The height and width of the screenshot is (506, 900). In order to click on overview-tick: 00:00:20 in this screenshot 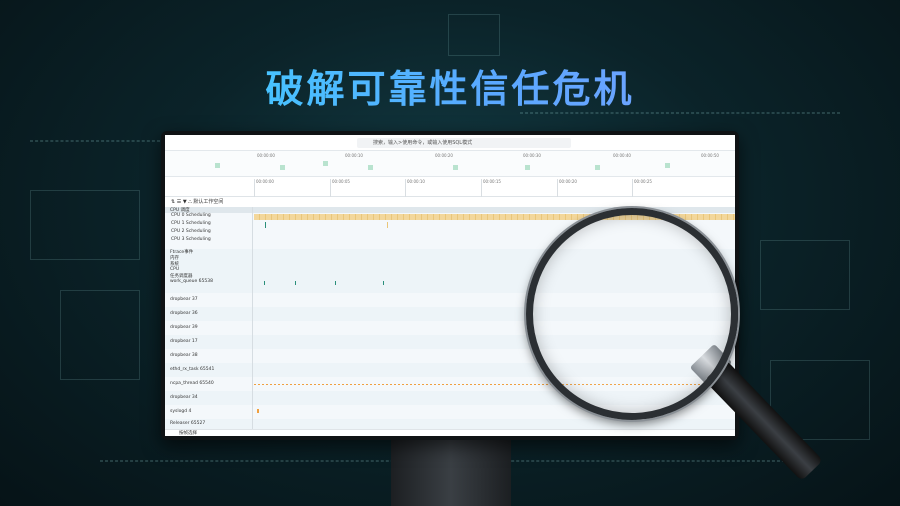, I will do `click(444, 155)`.